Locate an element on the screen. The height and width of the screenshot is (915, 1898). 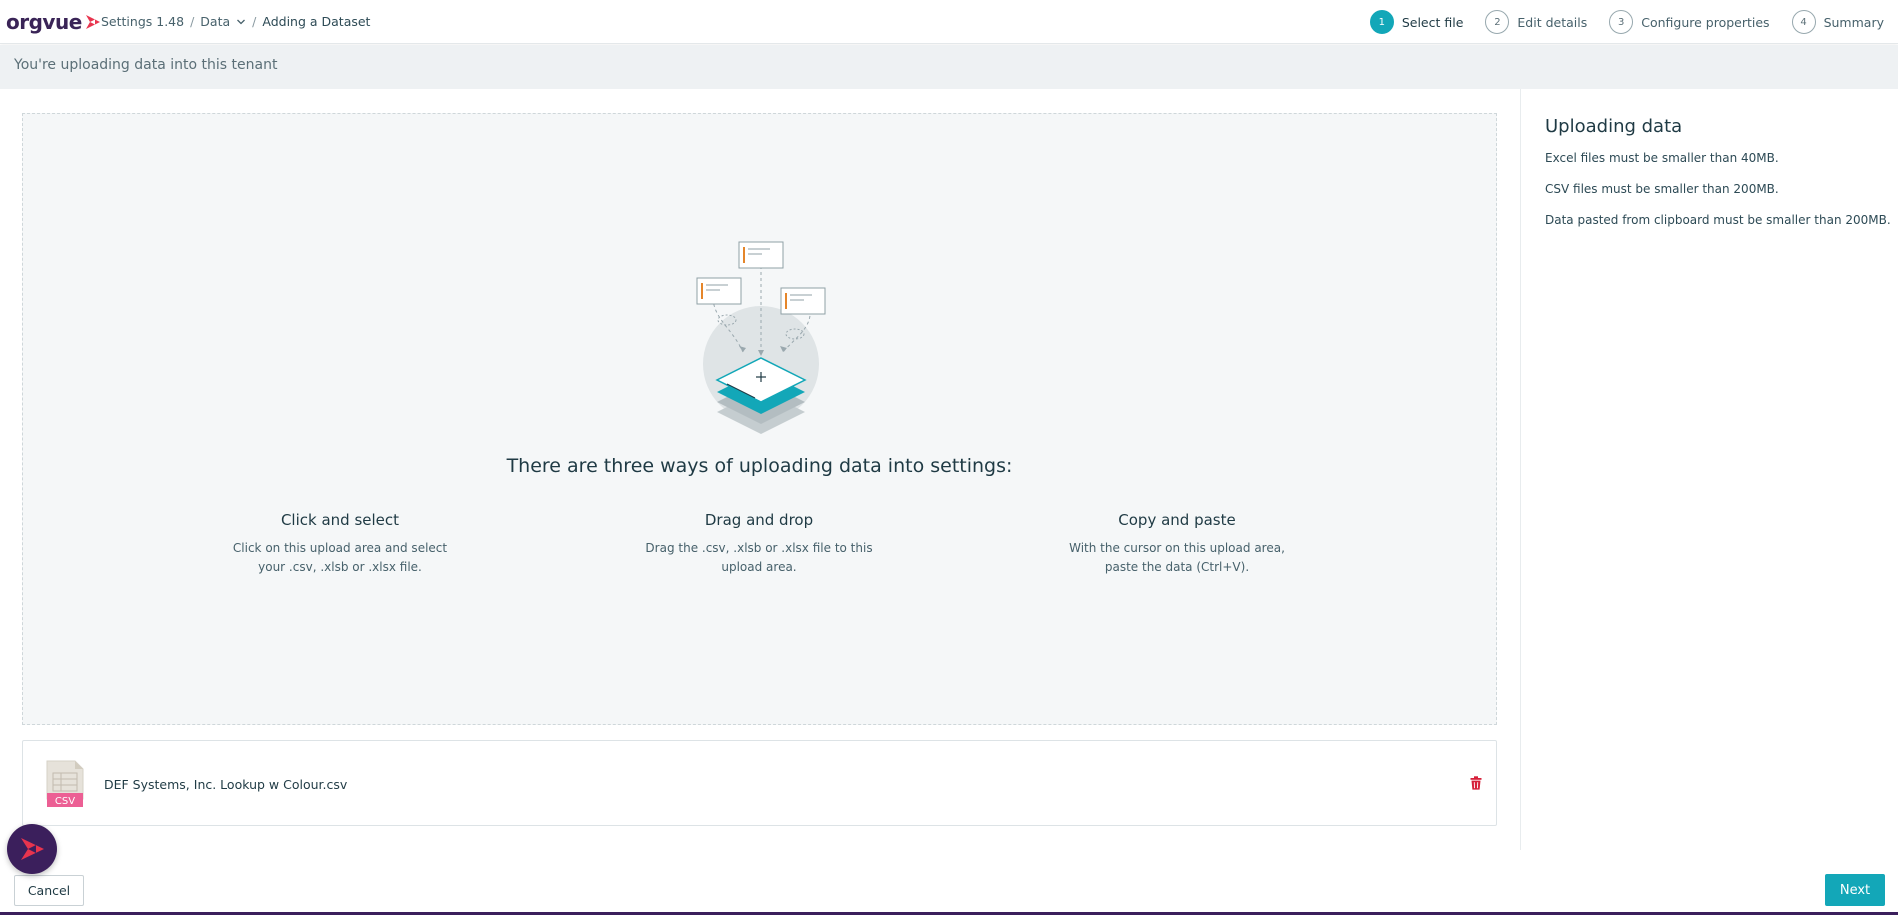
step-number: 3 is located at coordinates (1621, 22).